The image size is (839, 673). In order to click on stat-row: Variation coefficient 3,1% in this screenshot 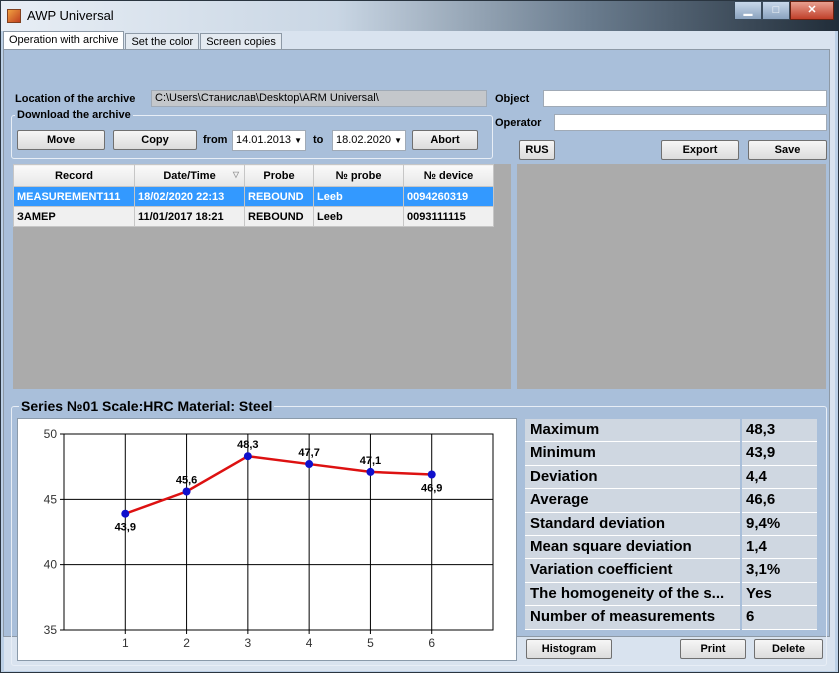, I will do `click(671, 571)`.